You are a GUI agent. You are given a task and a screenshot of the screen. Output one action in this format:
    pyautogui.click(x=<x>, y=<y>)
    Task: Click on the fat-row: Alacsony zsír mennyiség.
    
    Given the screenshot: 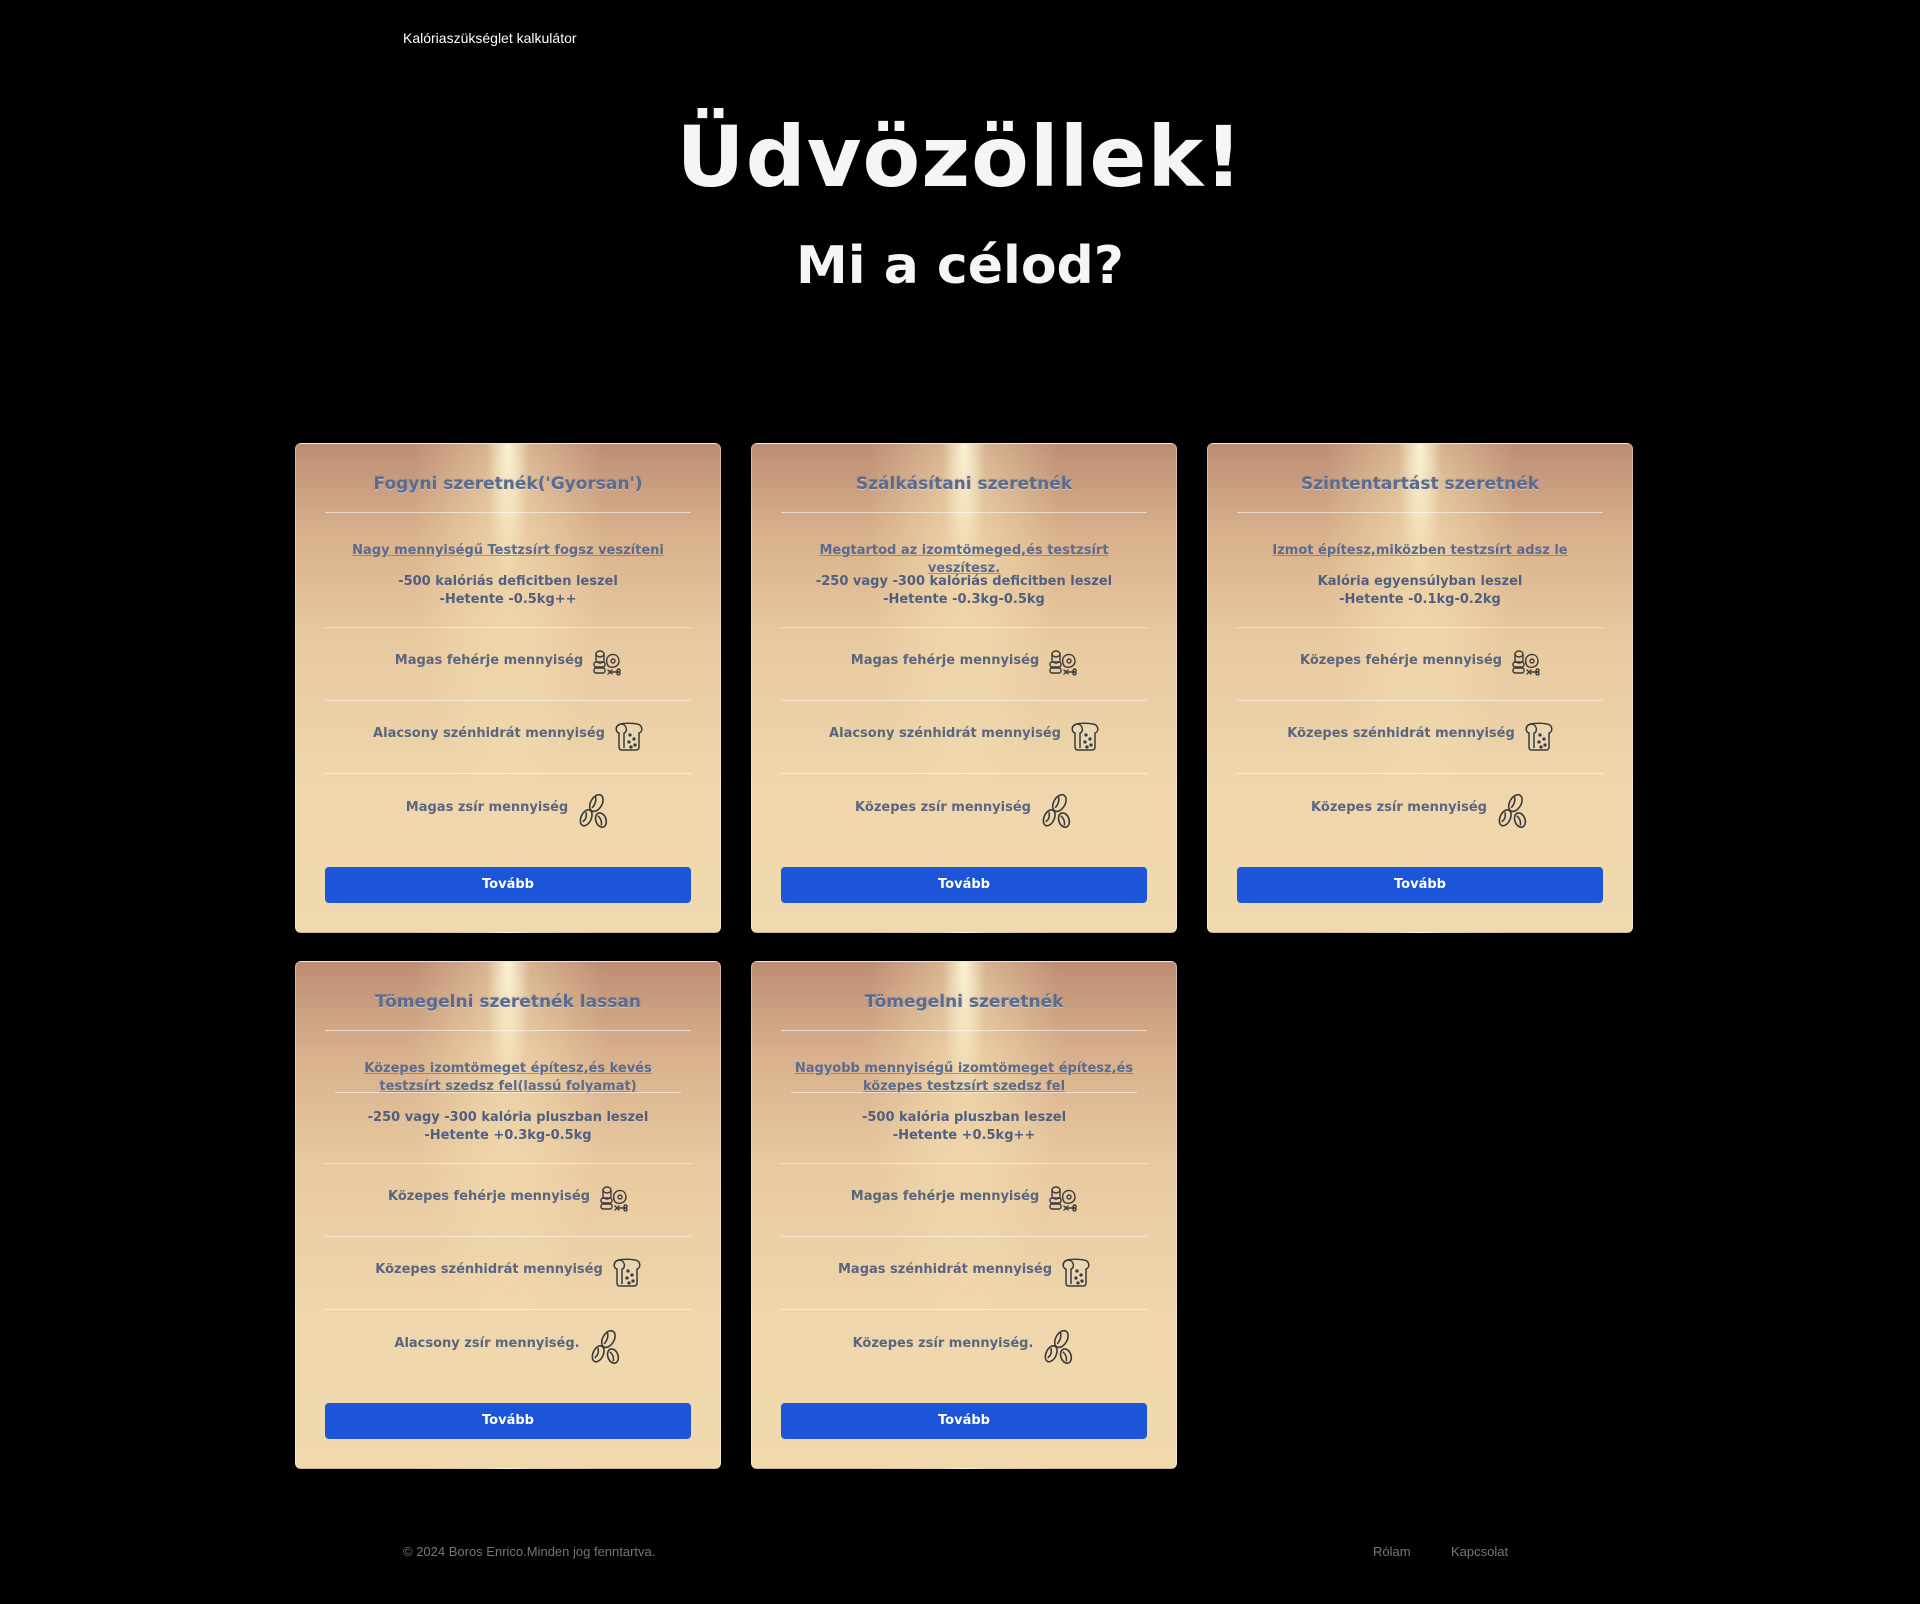 What is the action you would take?
    pyautogui.click(x=508, y=1347)
    